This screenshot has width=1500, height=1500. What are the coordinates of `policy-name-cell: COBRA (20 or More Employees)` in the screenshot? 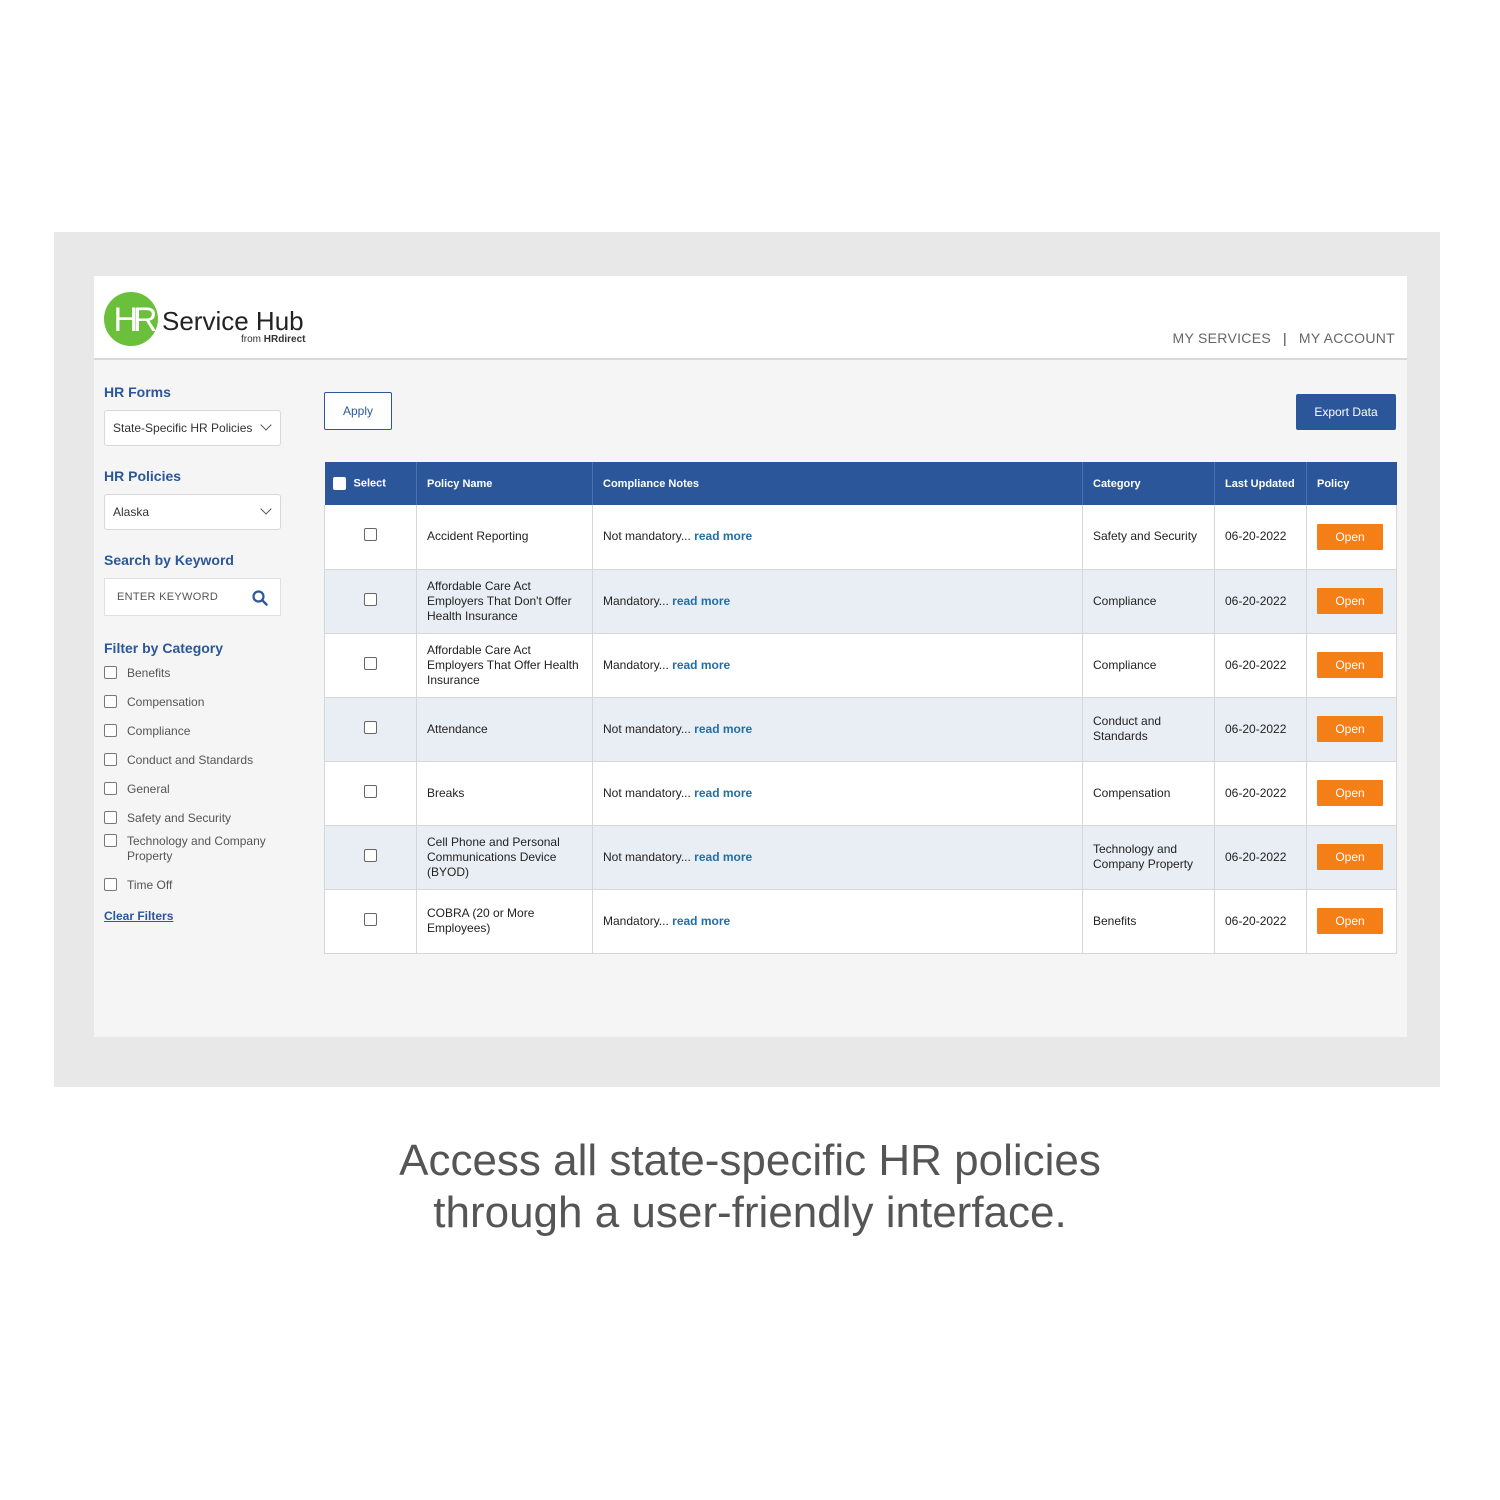 It's located at (504, 921).